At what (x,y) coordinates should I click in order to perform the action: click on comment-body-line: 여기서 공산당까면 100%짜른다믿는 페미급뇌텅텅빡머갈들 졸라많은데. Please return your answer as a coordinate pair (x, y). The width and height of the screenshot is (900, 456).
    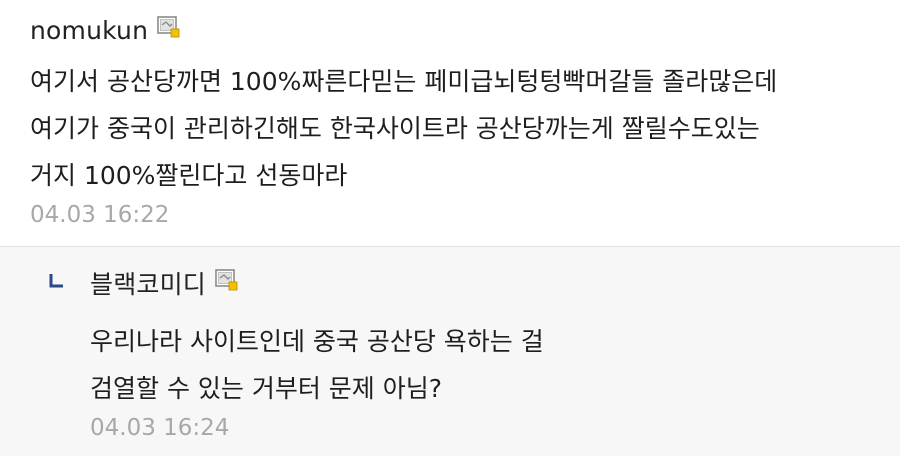
    Looking at the image, I should click on (404, 81).